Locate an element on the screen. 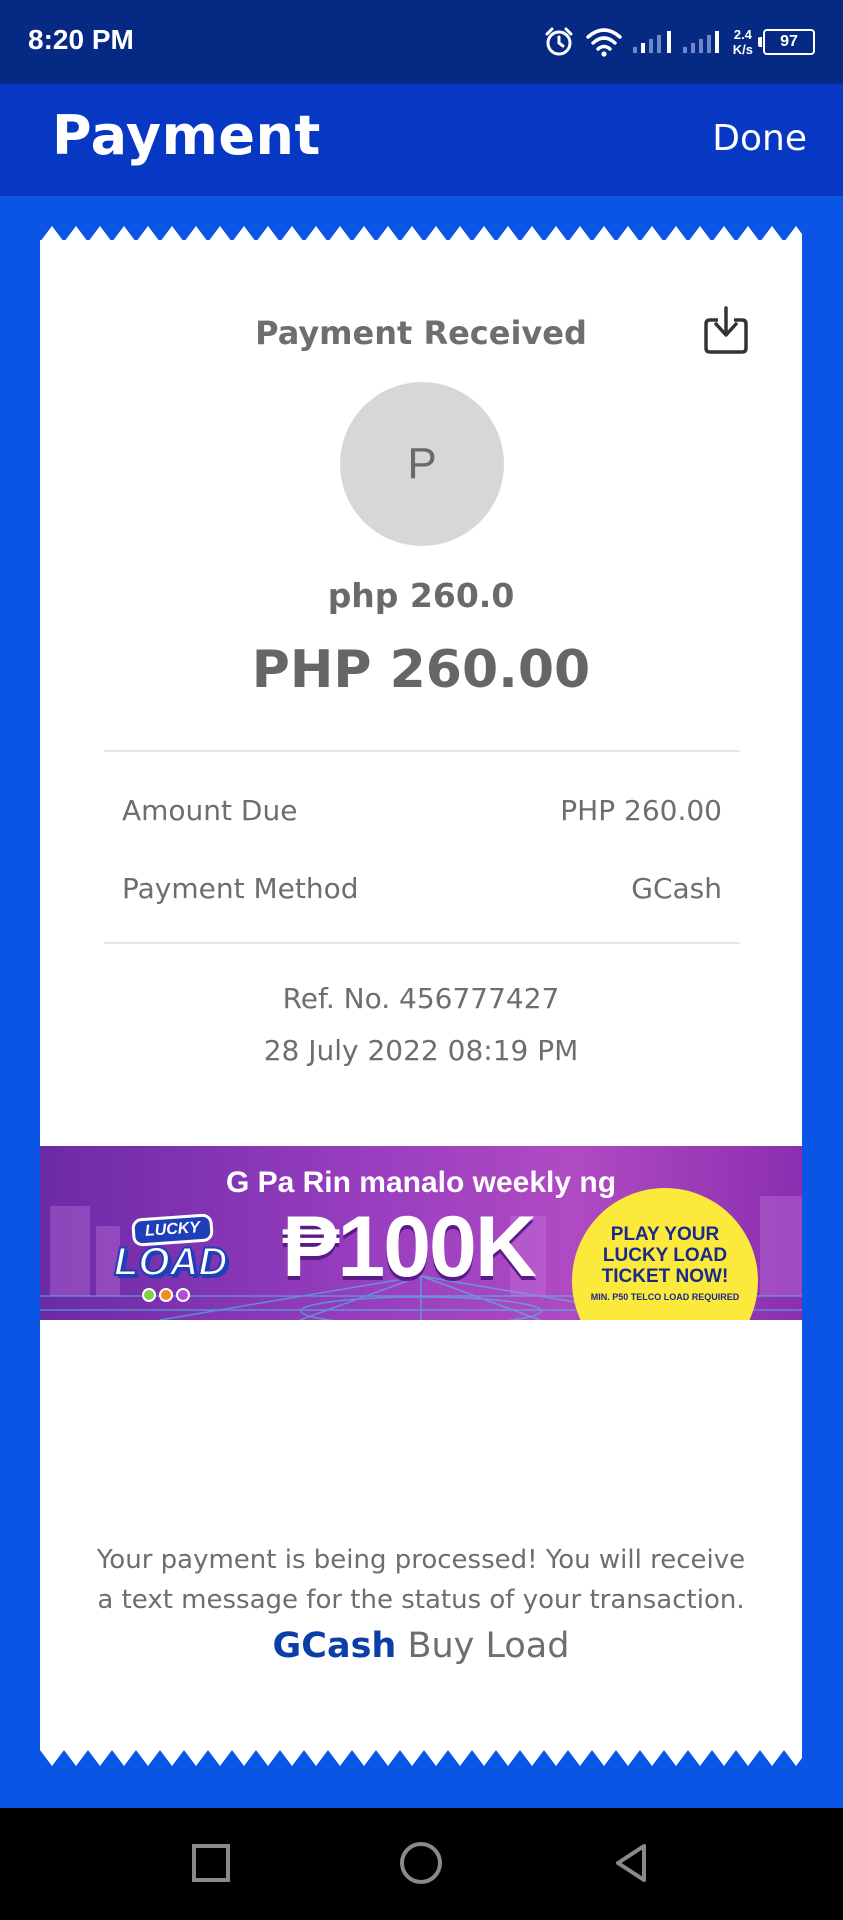  detail-value: PHP 260.00 is located at coordinates (641, 810).